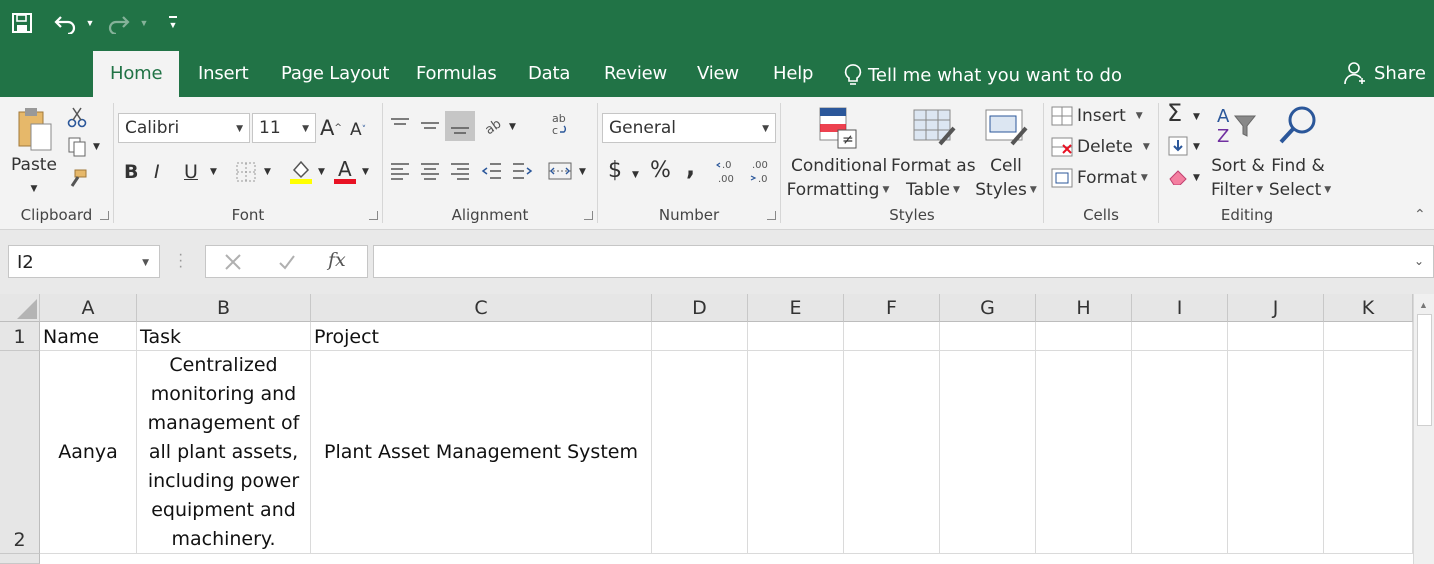  What do you see at coordinates (331, 128) in the screenshot?
I see `increase-font-size-icon: A^` at bounding box center [331, 128].